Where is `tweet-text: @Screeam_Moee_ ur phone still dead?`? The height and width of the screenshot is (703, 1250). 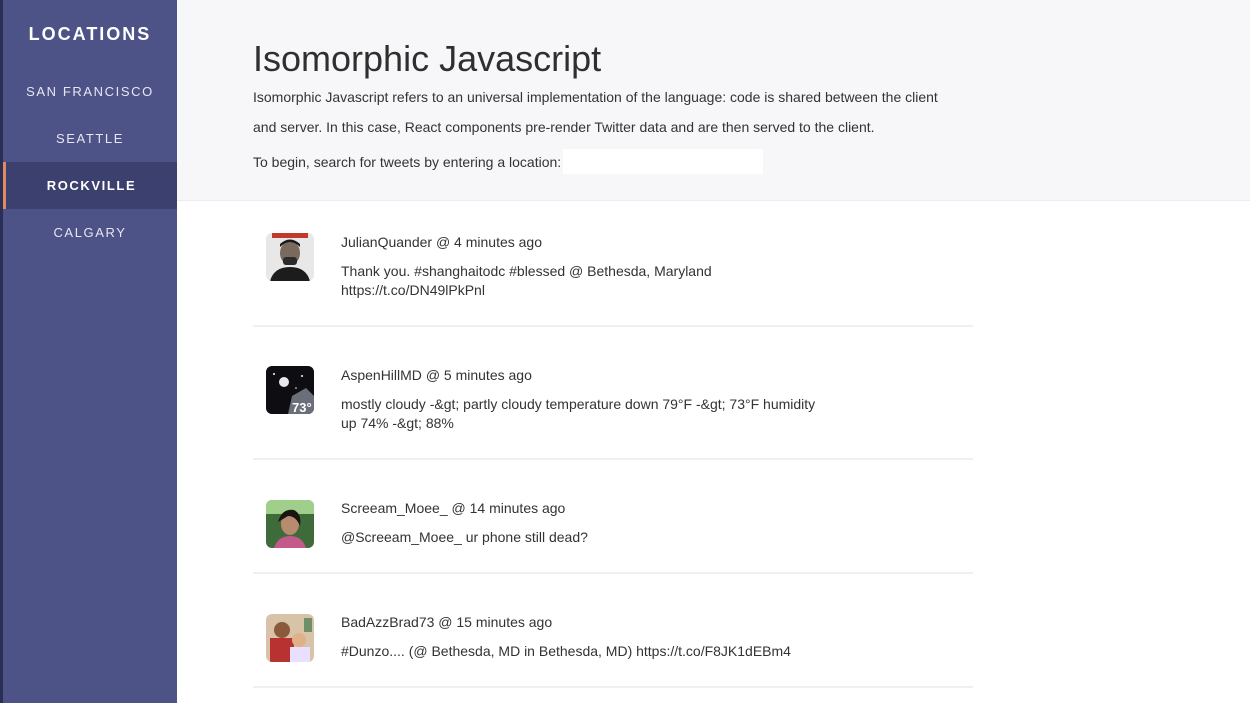
tweet-text: @Screeam_Moee_ ur phone still dead? is located at coordinates (464, 537).